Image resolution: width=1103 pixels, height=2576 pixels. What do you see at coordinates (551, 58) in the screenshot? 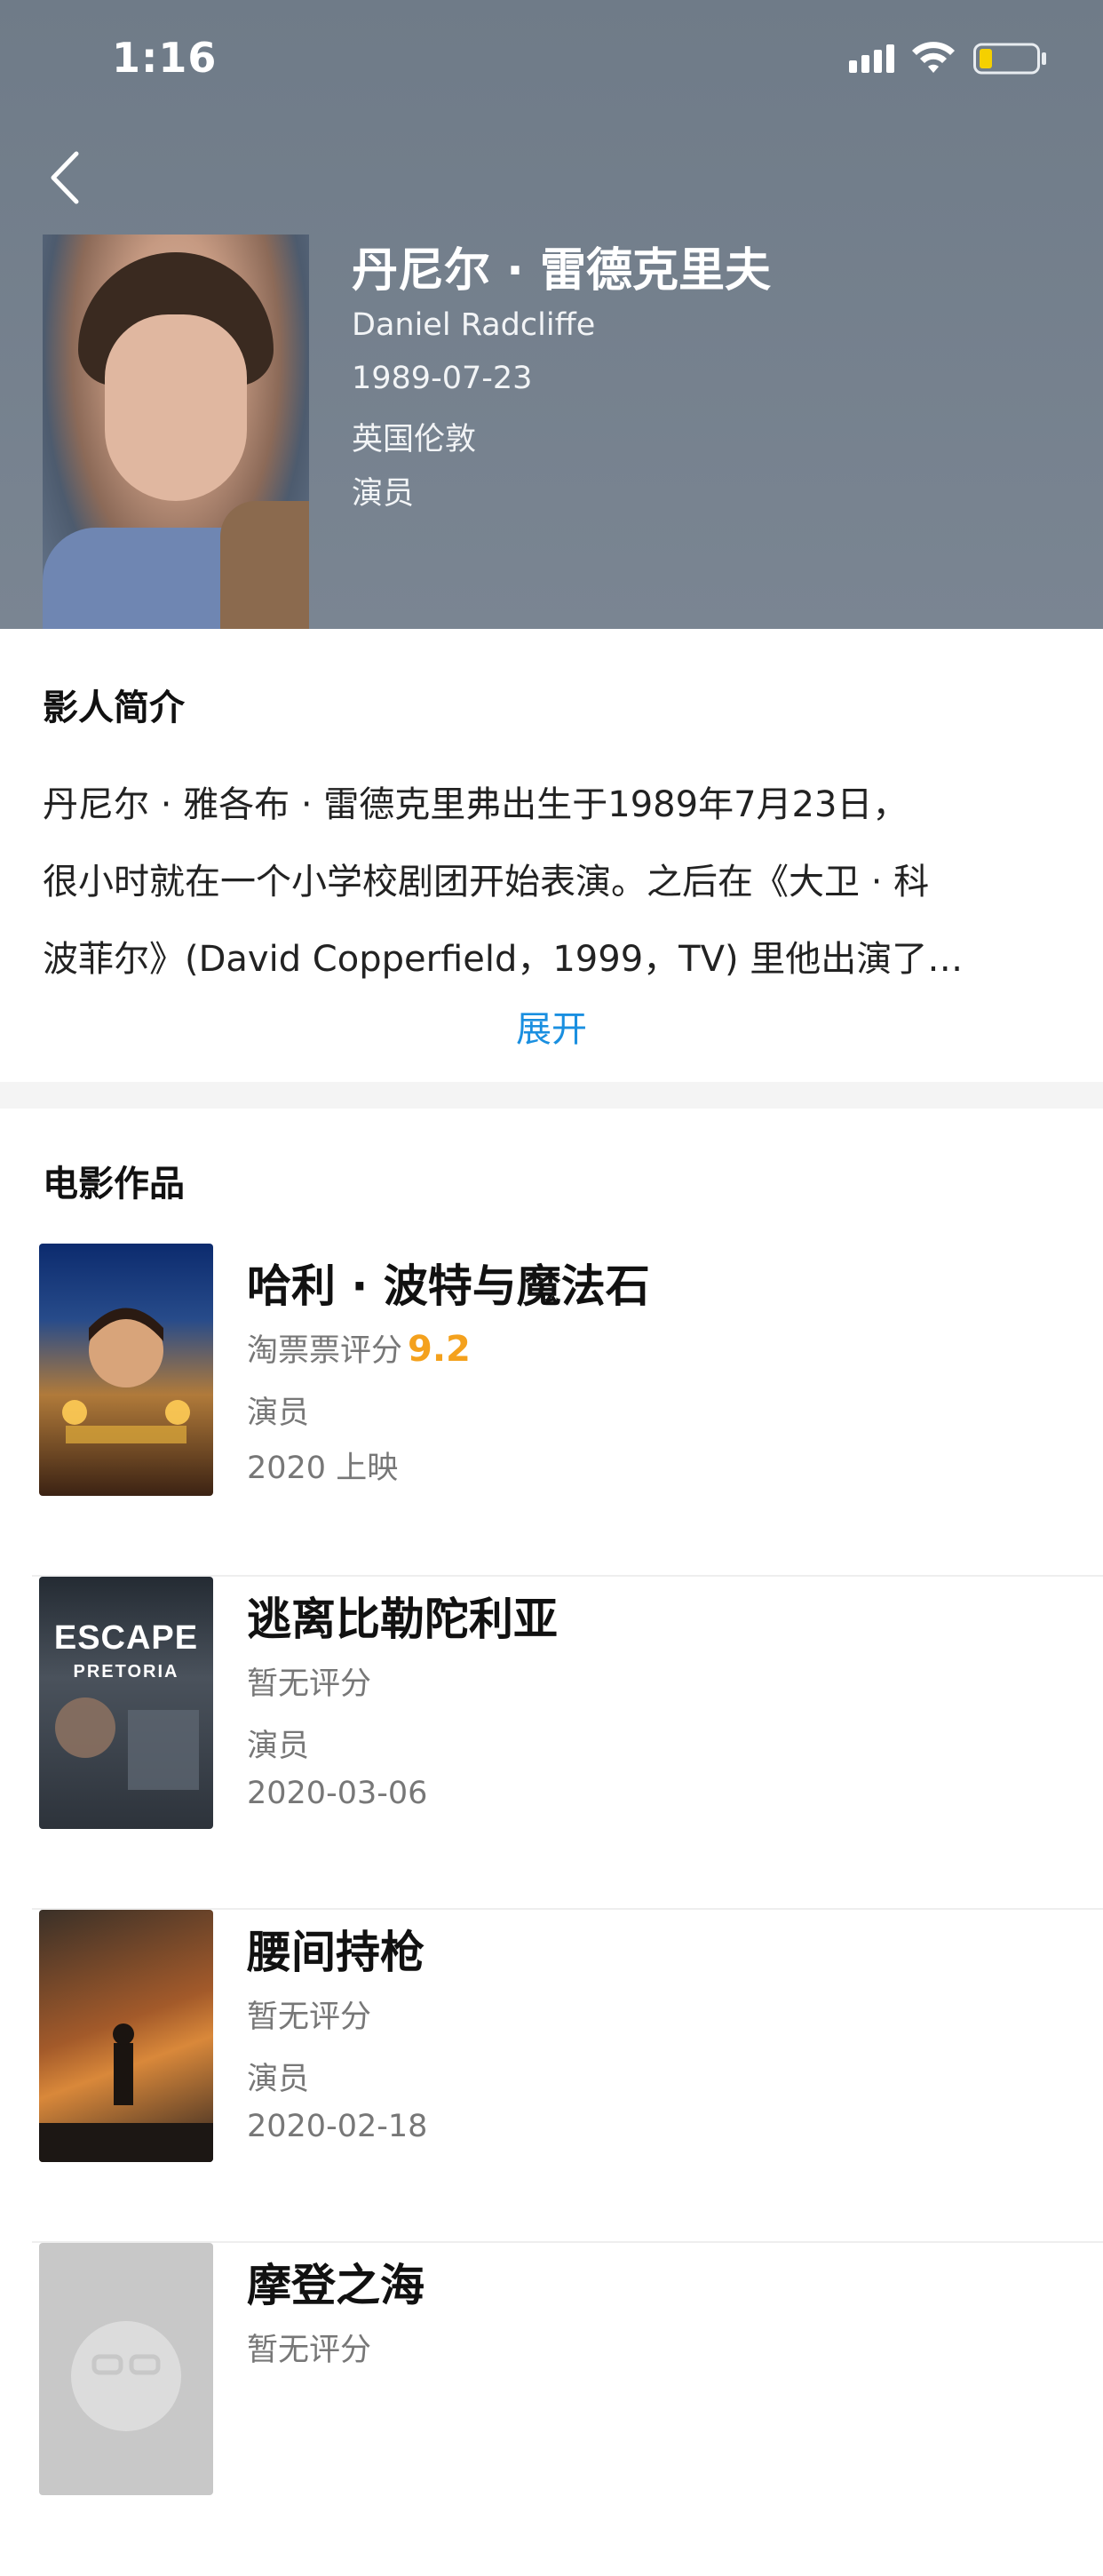
I see `status-bar: 1:16` at bounding box center [551, 58].